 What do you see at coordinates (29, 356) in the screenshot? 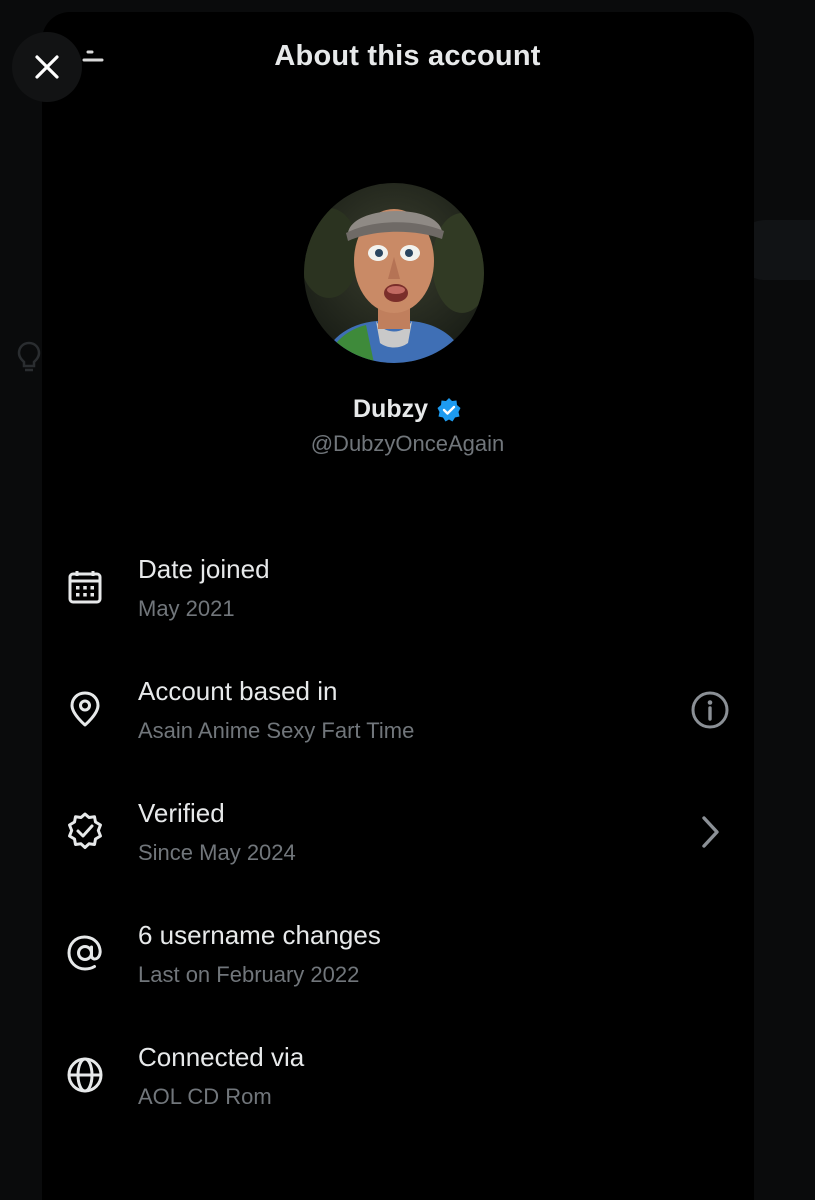
I see `lightbulb-icon` at bounding box center [29, 356].